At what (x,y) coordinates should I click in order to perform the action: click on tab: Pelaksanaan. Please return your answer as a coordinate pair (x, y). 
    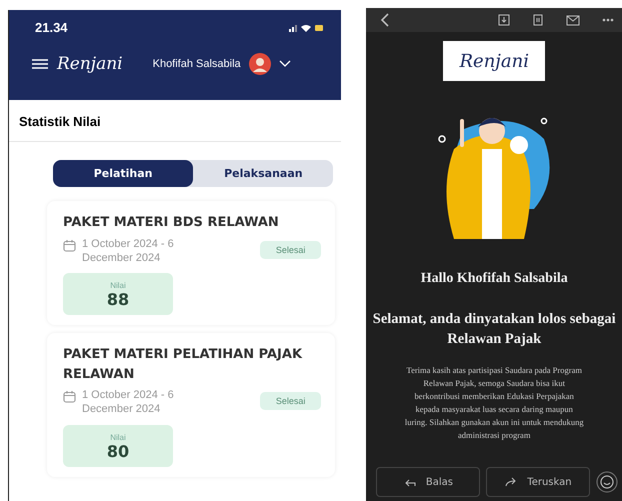
    Looking at the image, I should click on (263, 173).